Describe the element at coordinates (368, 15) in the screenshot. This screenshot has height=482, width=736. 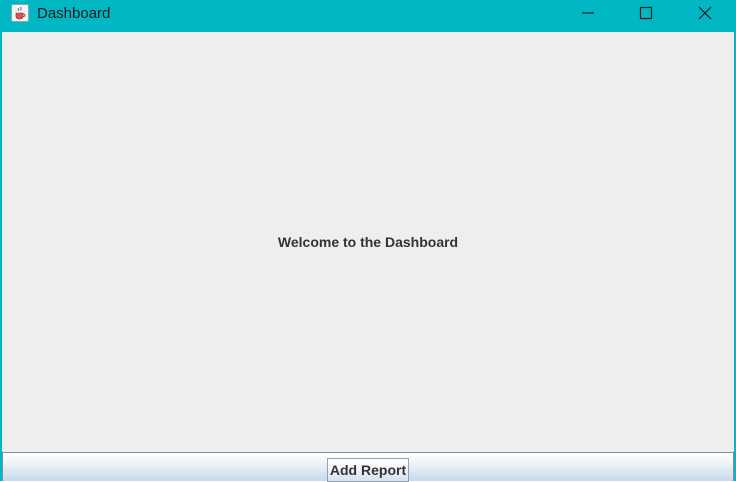
I see `title-bar: Dashboard` at that location.